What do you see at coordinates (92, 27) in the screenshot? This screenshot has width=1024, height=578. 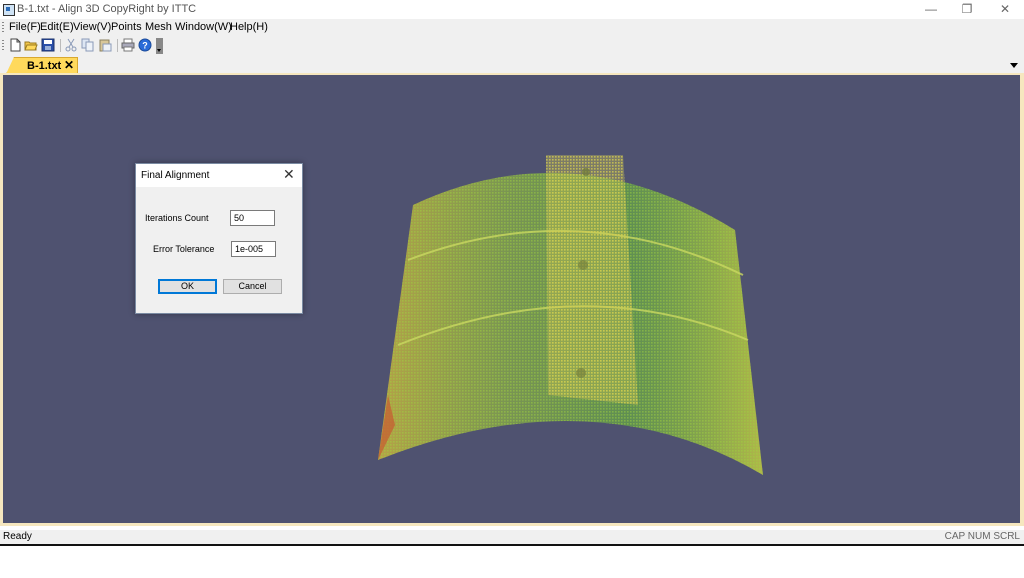 I see `menu-view: View(V)` at bounding box center [92, 27].